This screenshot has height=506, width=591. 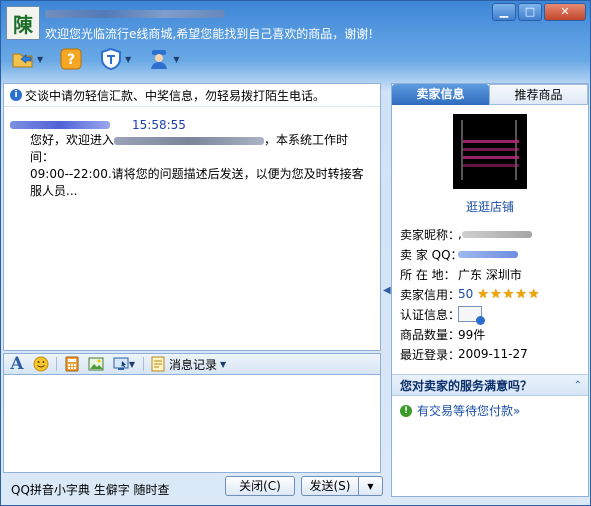 I want to click on font-icon: A, so click(x=17, y=364).